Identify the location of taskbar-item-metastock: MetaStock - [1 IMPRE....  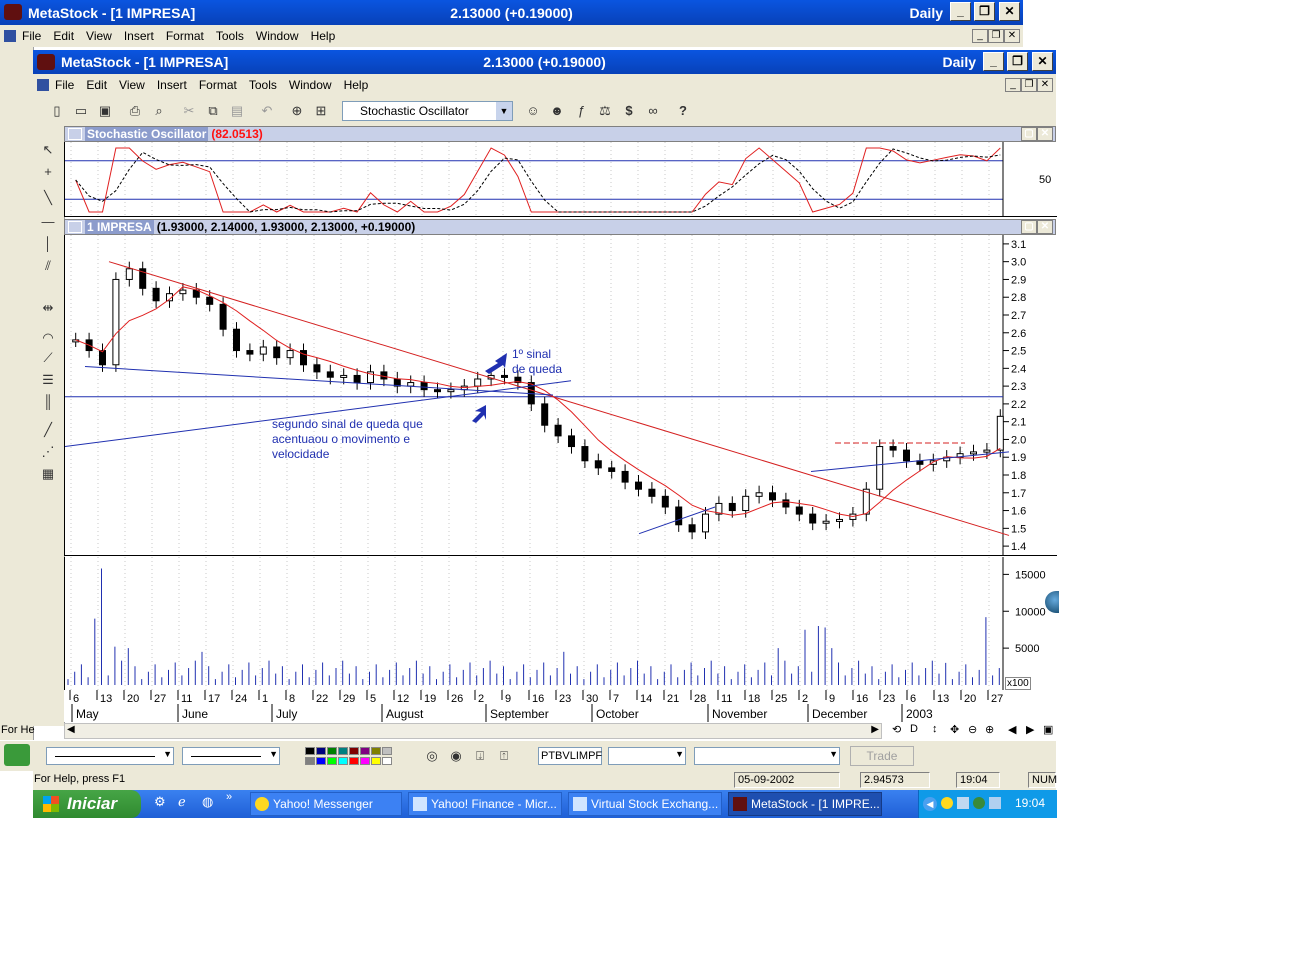
(805, 804).